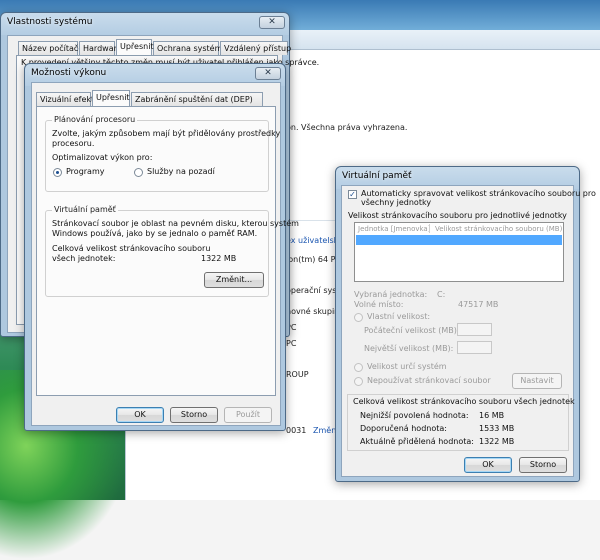 The height and width of the screenshot is (560, 600). I want to click on custom-size-radio, so click(358, 317).